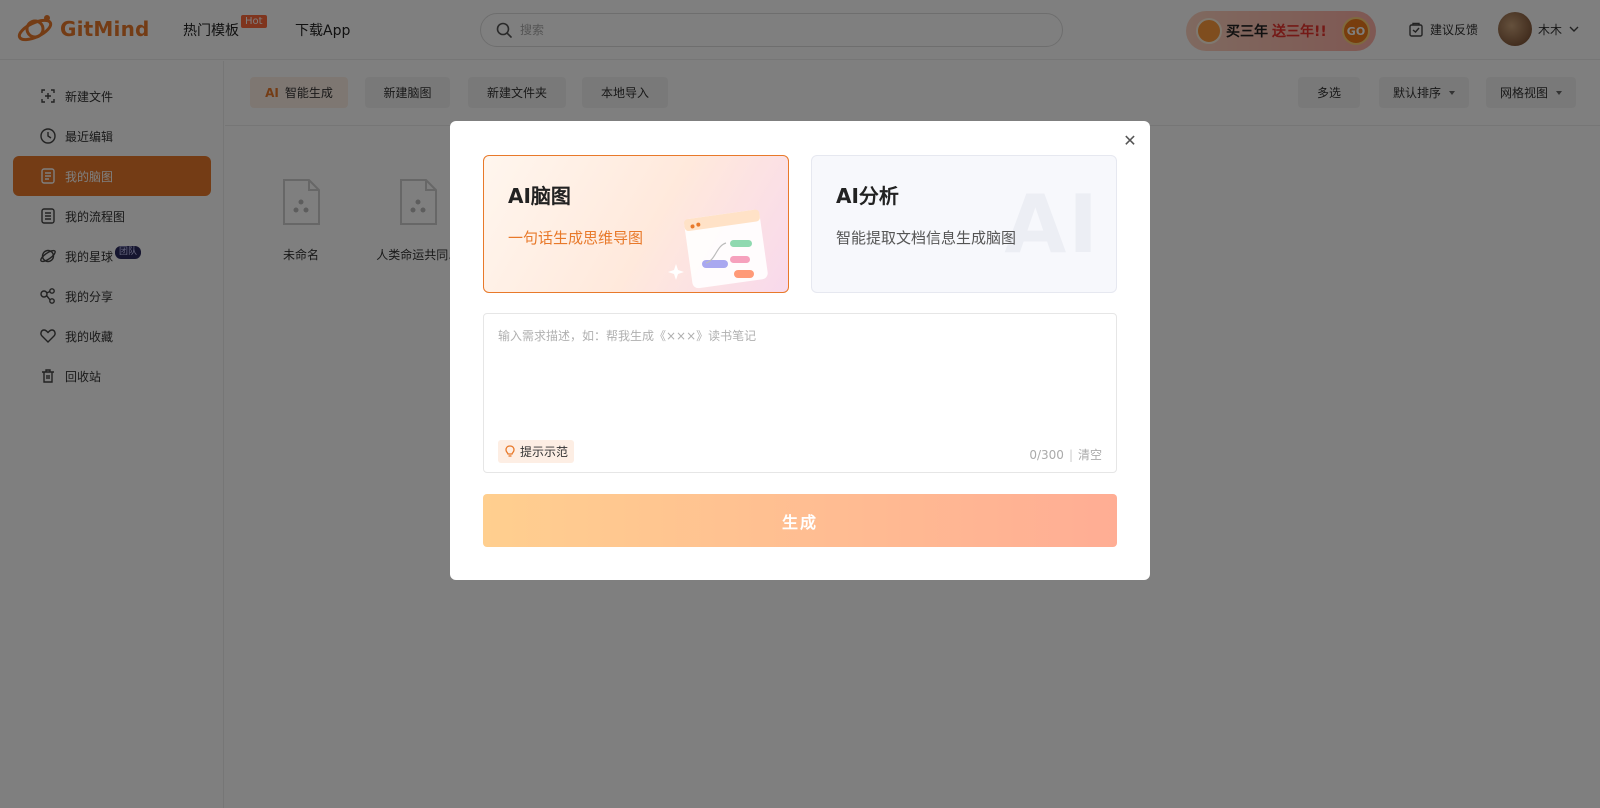  I want to click on card-ai-mindmap: AI脑图 一句话生成思维导图, so click(636, 224).